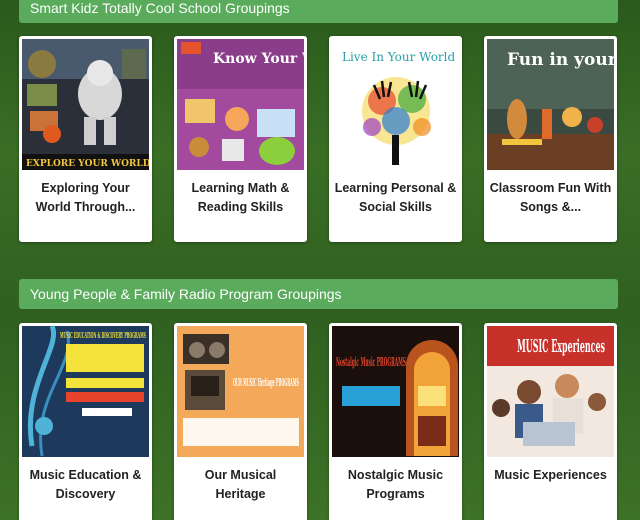  I want to click on card-title: Music Experiences, so click(550, 475).